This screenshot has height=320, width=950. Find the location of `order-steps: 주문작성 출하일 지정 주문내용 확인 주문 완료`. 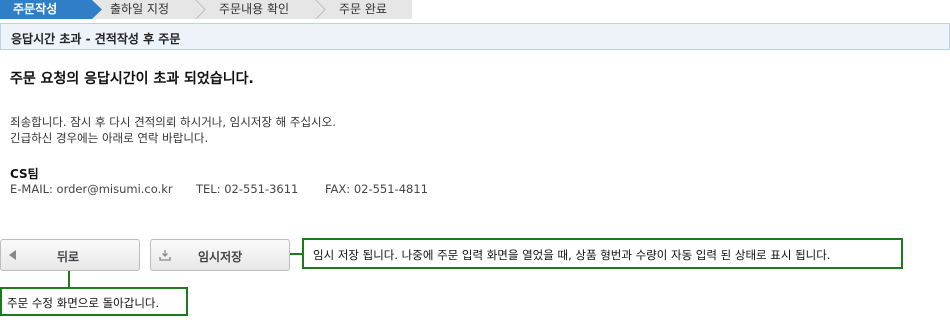

order-steps: 주문작성 출하일 지정 주문내용 확인 주문 완료 is located at coordinates (206, 9).